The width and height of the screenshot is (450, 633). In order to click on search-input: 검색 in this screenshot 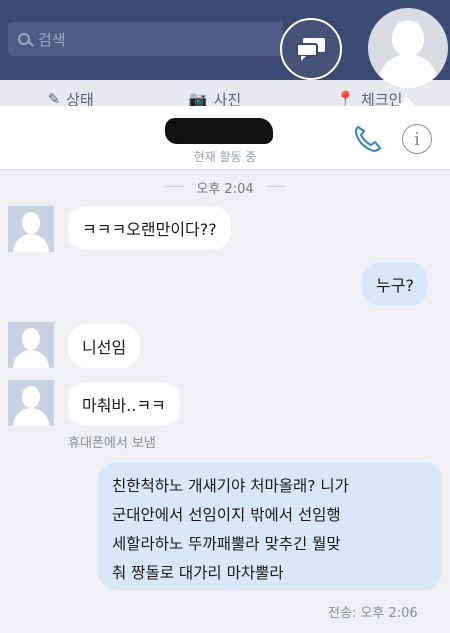, I will do `click(145, 39)`.